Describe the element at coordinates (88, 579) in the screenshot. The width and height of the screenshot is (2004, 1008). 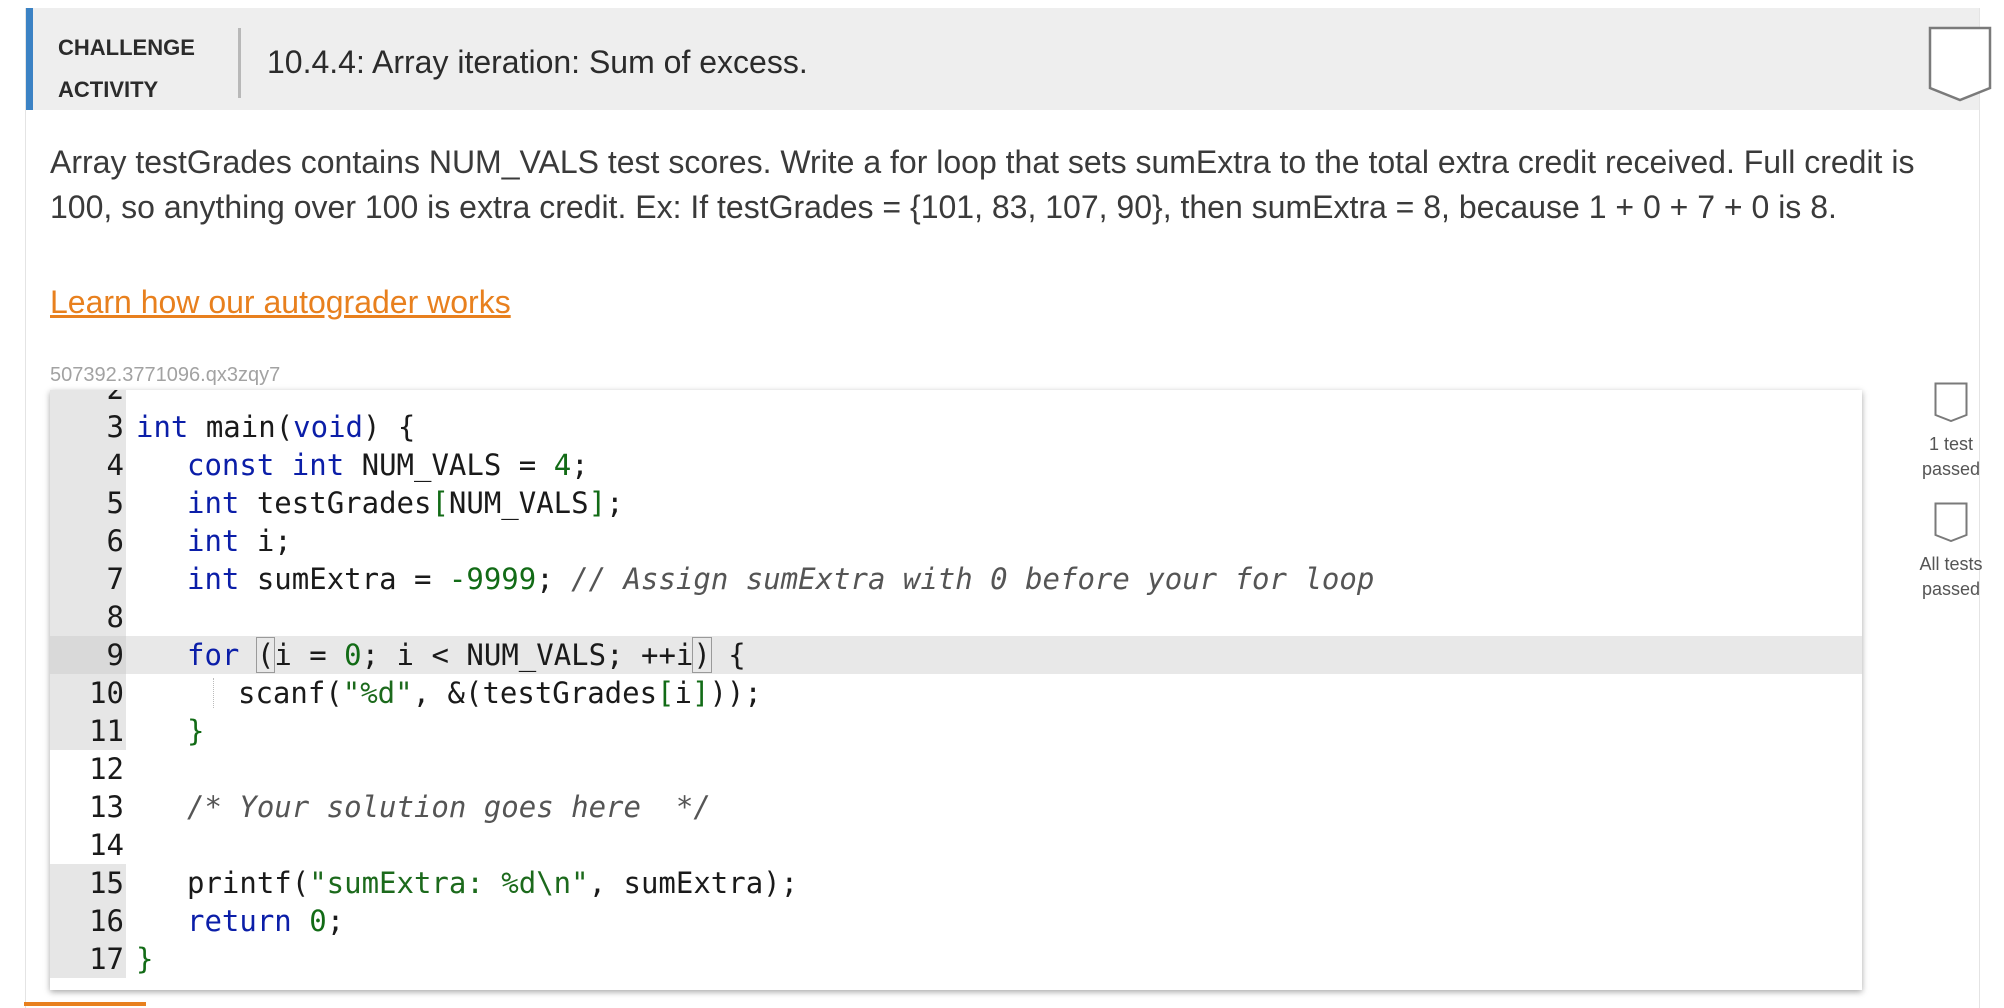
I see `line-number: 7` at that location.